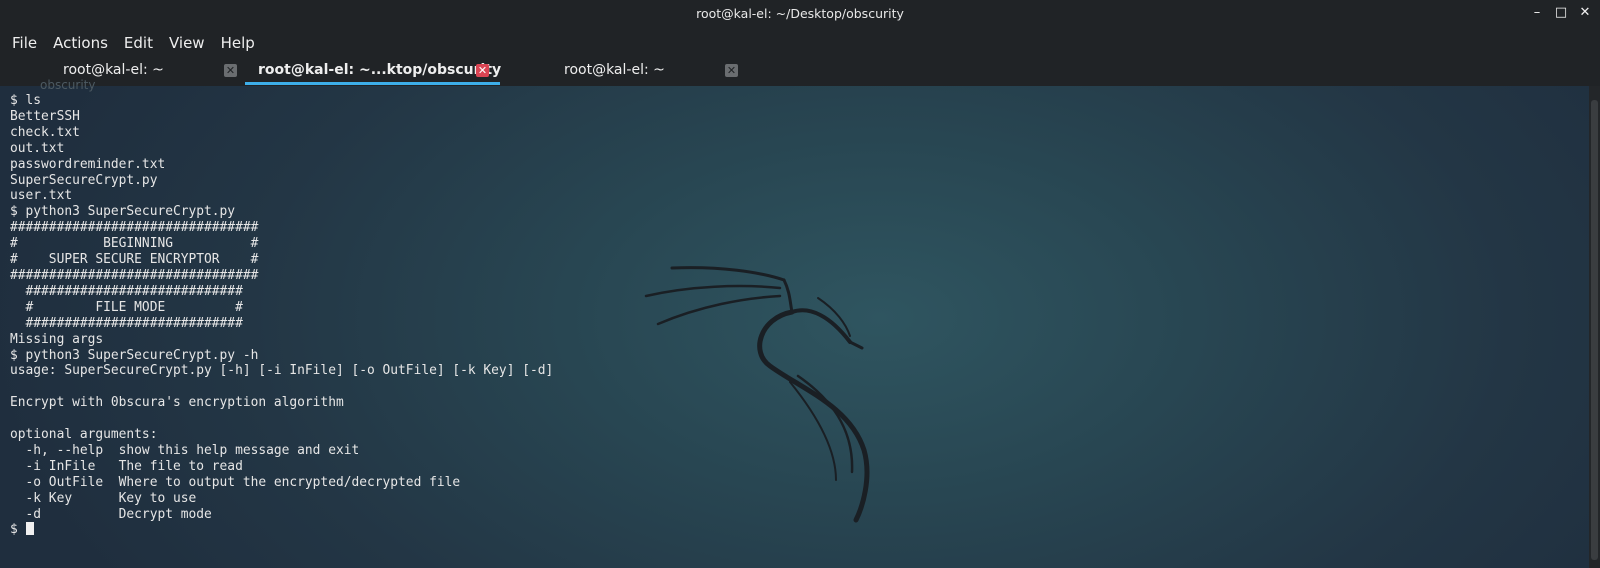 The height and width of the screenshot is (568, 1600). Describe the element at coordinates (1585, 13) in the screenshot. I see `close-window-button: ✕` at that location.